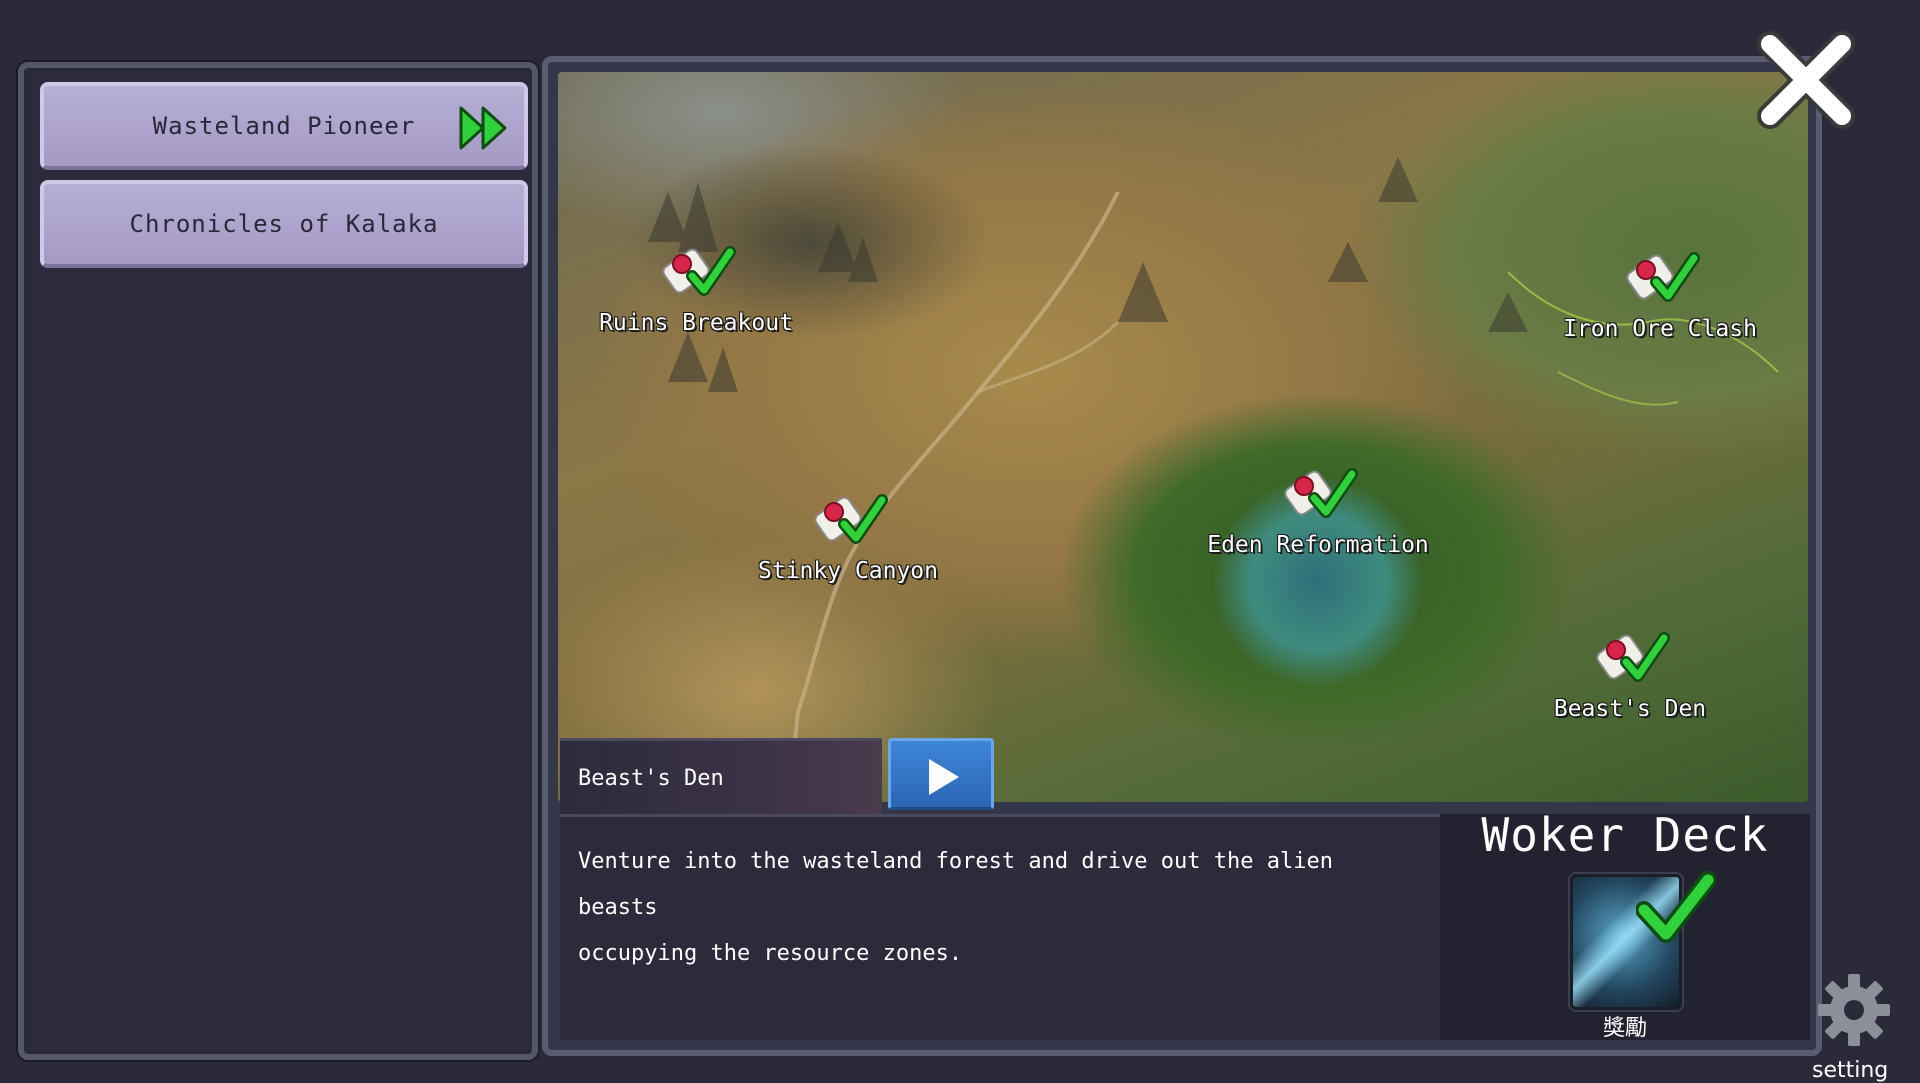 The height and width of the screenshot is (1083, 1920). I want to click on chapter-label: Chronicles of Kalaka, so click(284, 224).